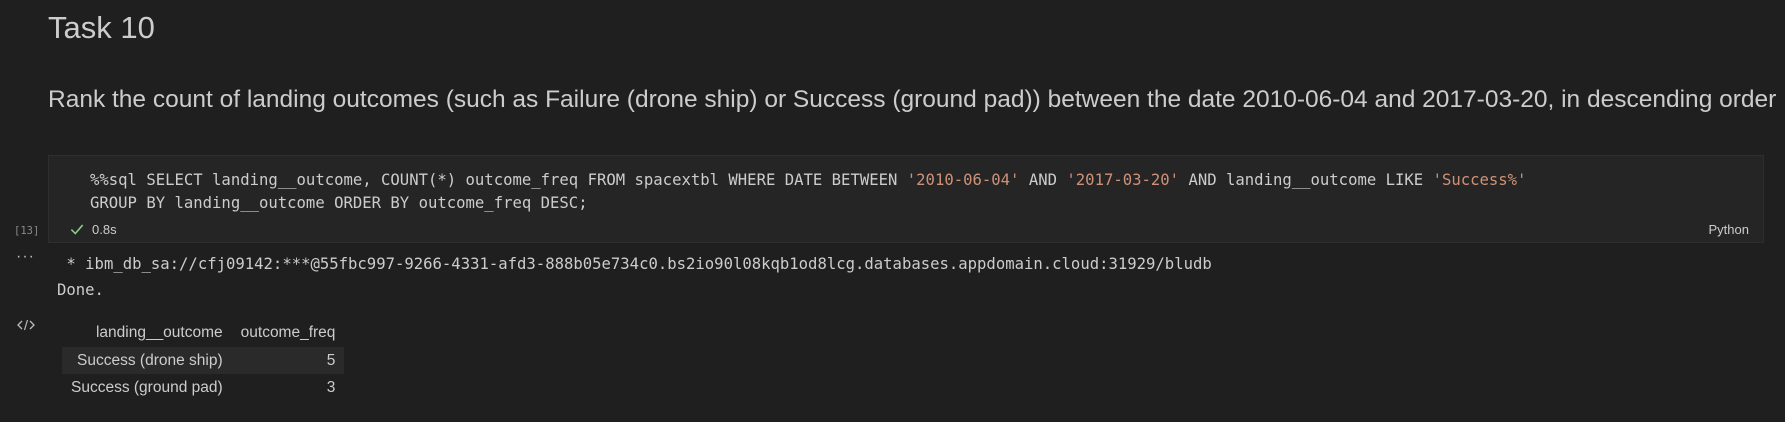 The height and width of the screenshot is (422, 1785). Describe the element at coordinates (25, 257) in the screenshot. I see `ellipsis-icon: ···` at that location.